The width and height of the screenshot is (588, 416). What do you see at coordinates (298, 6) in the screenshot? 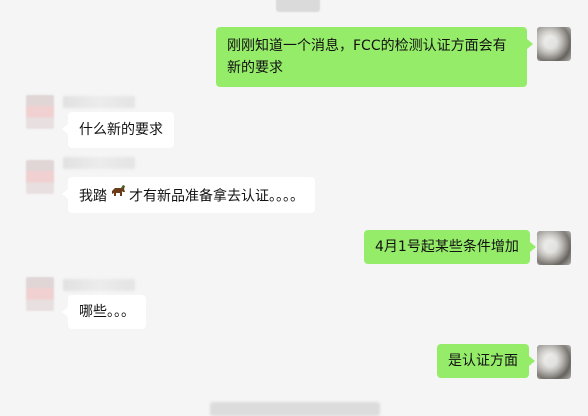
I see `timestamp-blurred` at bounding box center [298, 6].